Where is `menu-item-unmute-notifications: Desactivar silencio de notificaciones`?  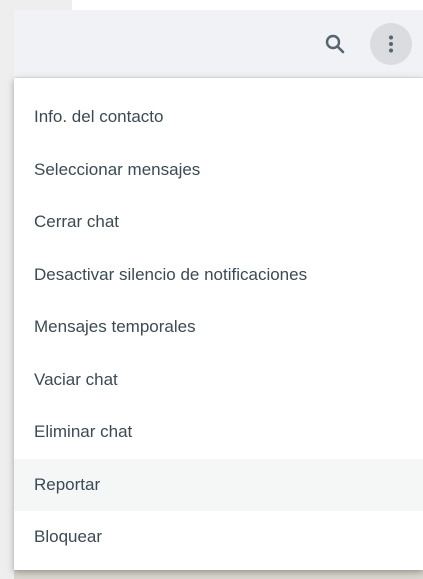
menu-item-unmute-notifications: Desactivar silencio de notificaciones is located at coordinates (218, 275).